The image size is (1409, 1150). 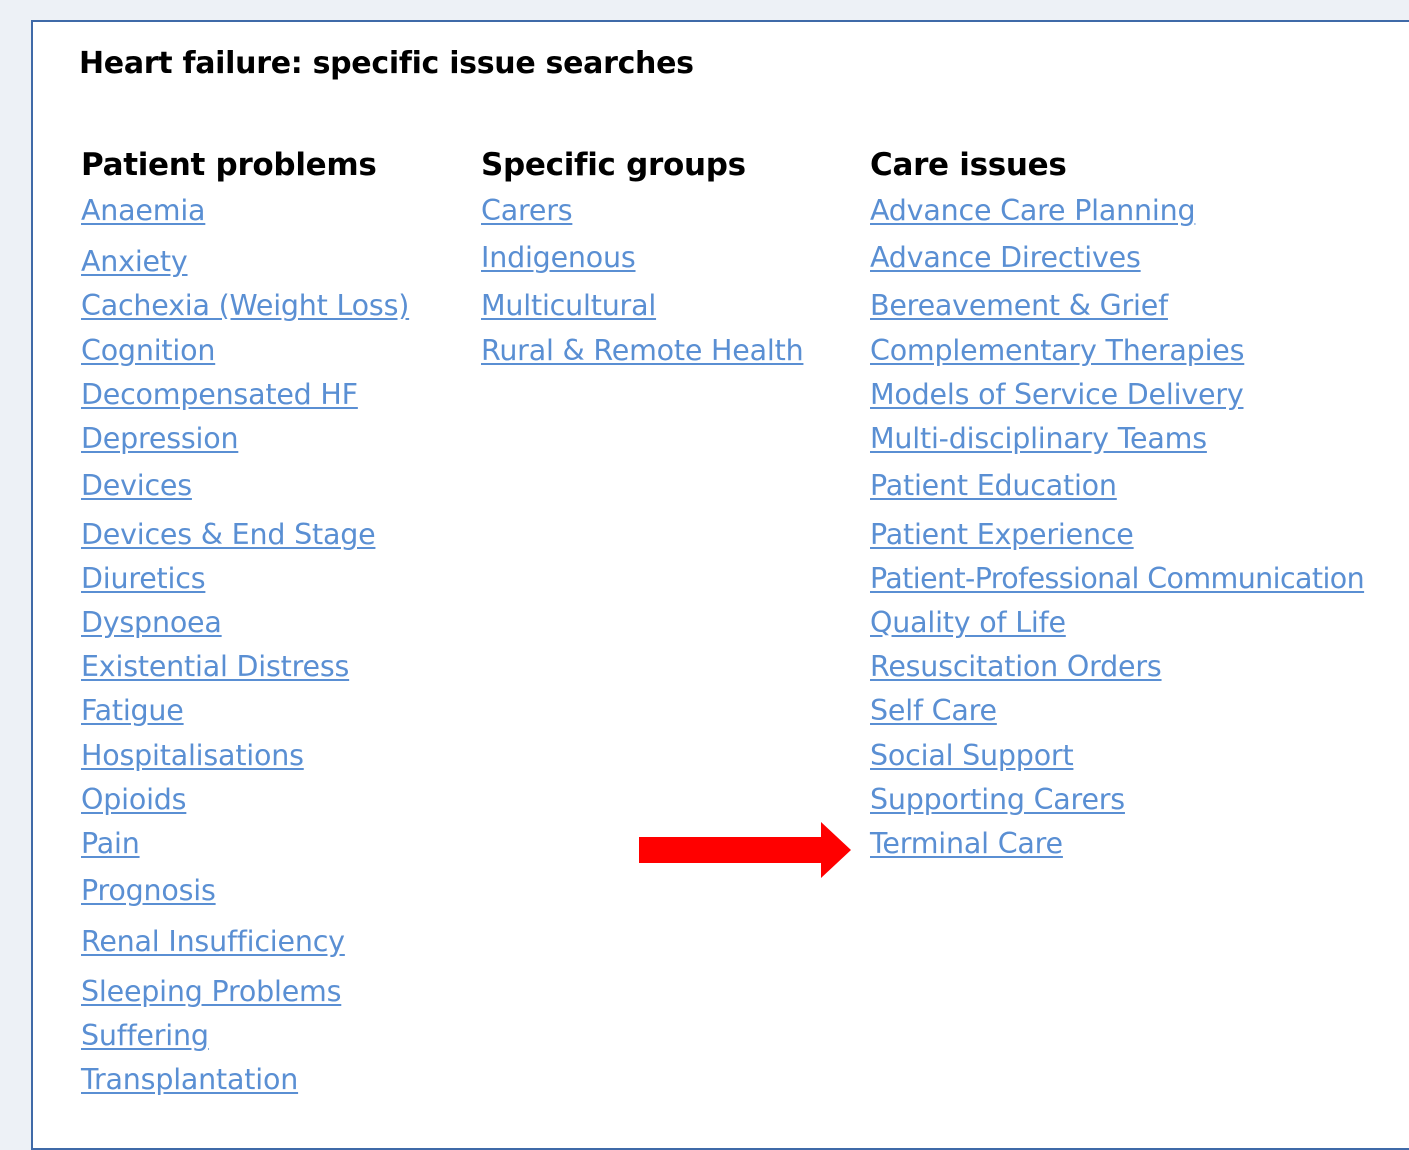 I want to click on right-arrow-icon, so click(x=745, y=850).